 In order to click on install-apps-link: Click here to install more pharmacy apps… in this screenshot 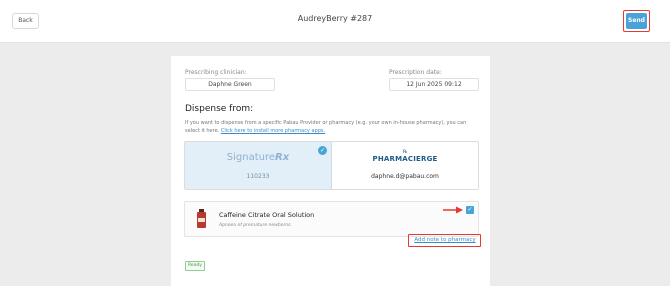, I will do `click(273, 131)`.